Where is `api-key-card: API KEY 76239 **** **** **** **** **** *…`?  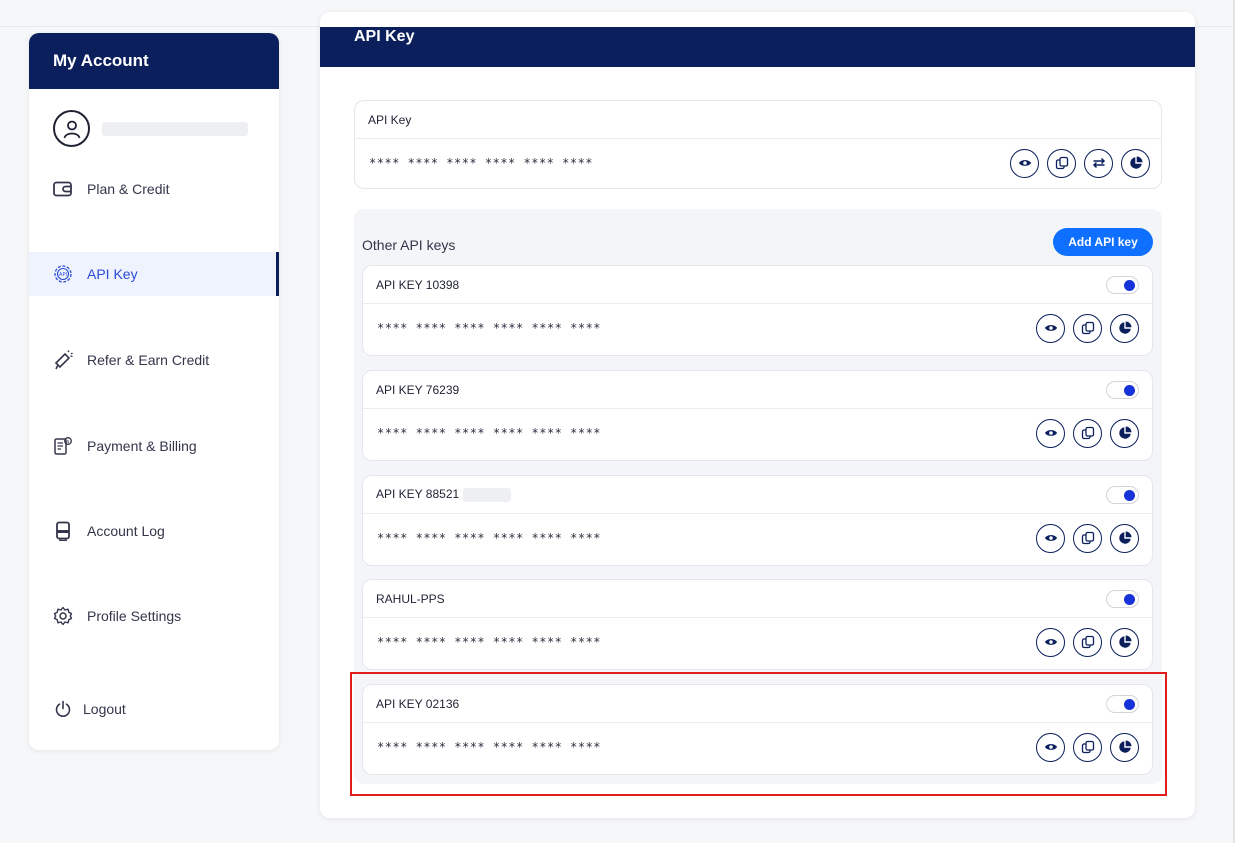 api-key-card: API KEY 76239 **** **** **** **** **** *… is located at coordinates (757, 415).